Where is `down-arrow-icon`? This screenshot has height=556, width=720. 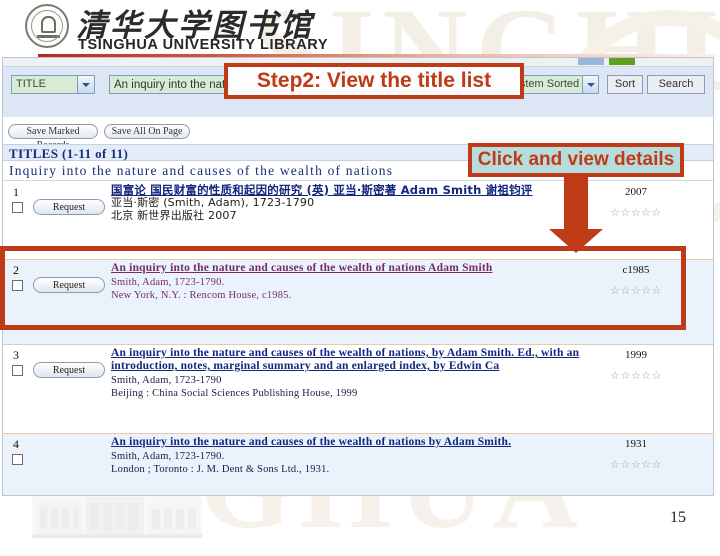 down-arrow-icon is located at coordinates (576, 204).